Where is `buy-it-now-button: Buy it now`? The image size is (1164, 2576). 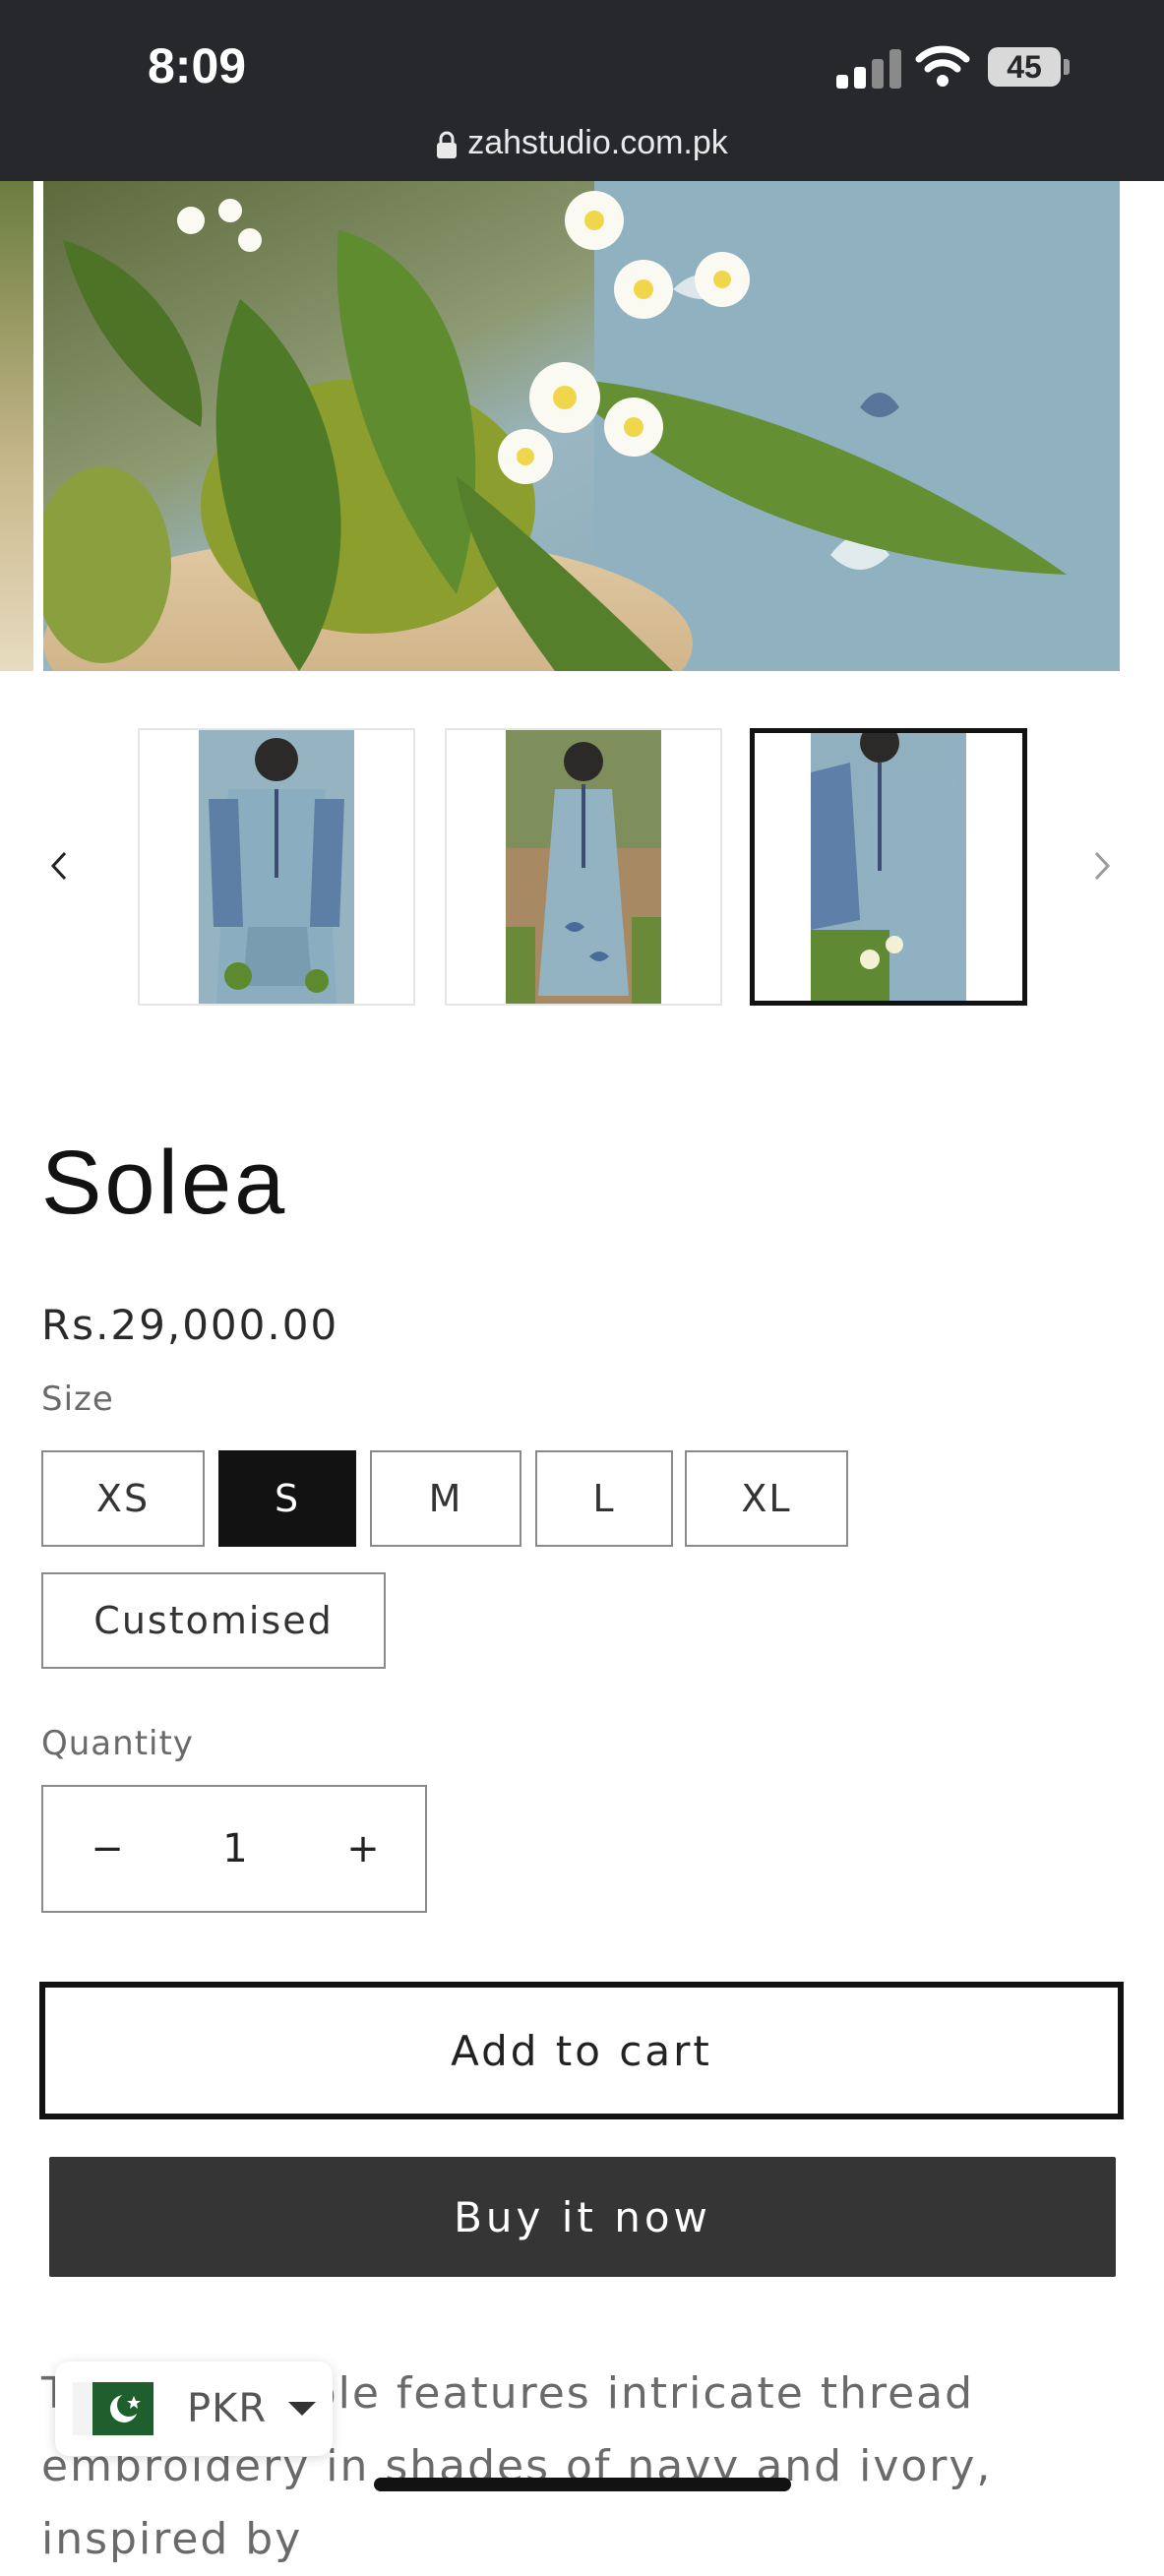 buy-it-now-button: Buy it now is located at coordinates (582, 2217).